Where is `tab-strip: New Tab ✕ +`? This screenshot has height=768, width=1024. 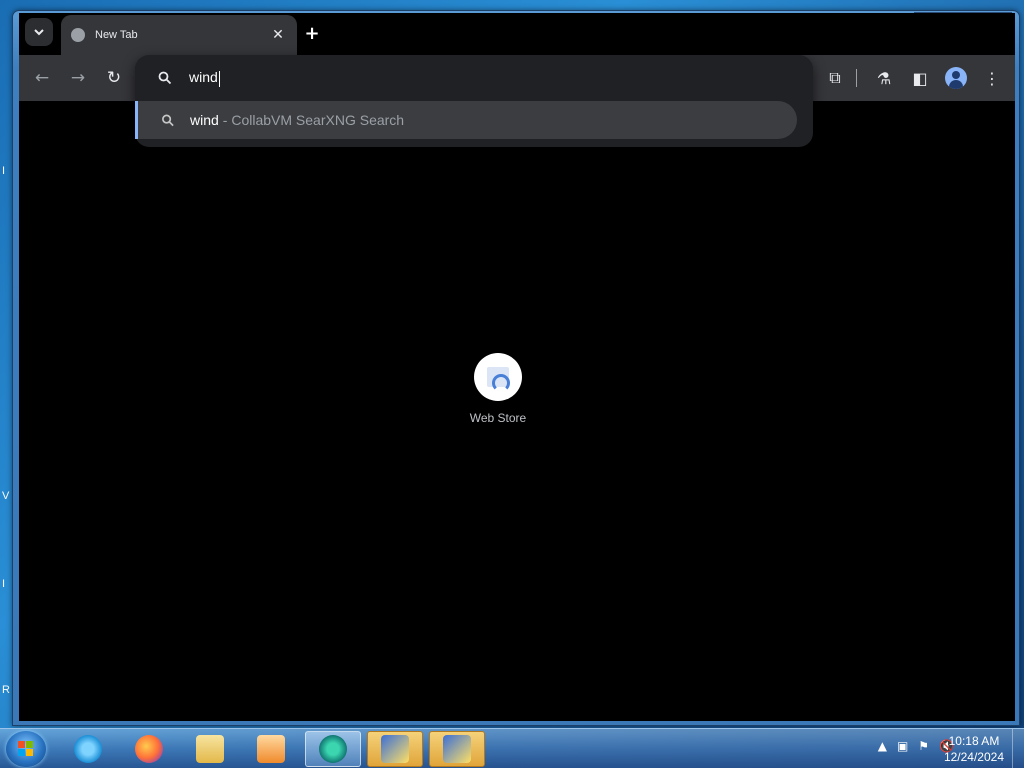 tab-strip: New Tab ✕ + is located at coordinates (517, 34).